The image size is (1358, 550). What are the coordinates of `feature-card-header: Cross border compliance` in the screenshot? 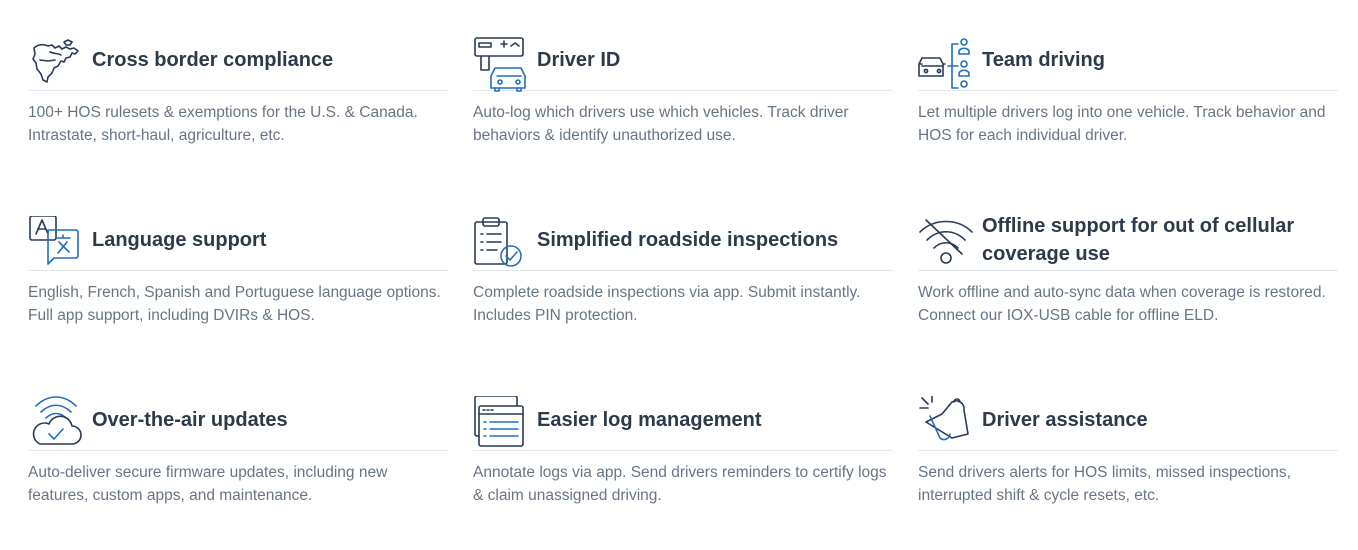 It's located at (238, 60).